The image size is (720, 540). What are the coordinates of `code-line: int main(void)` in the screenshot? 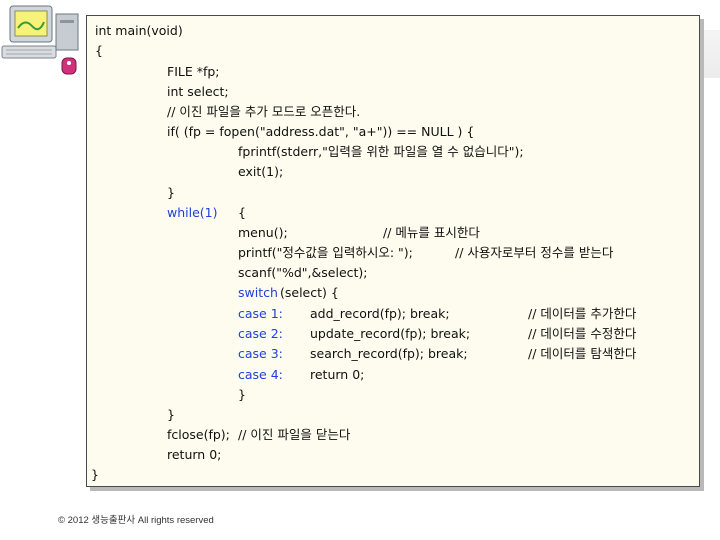 It's located at (139, 30).